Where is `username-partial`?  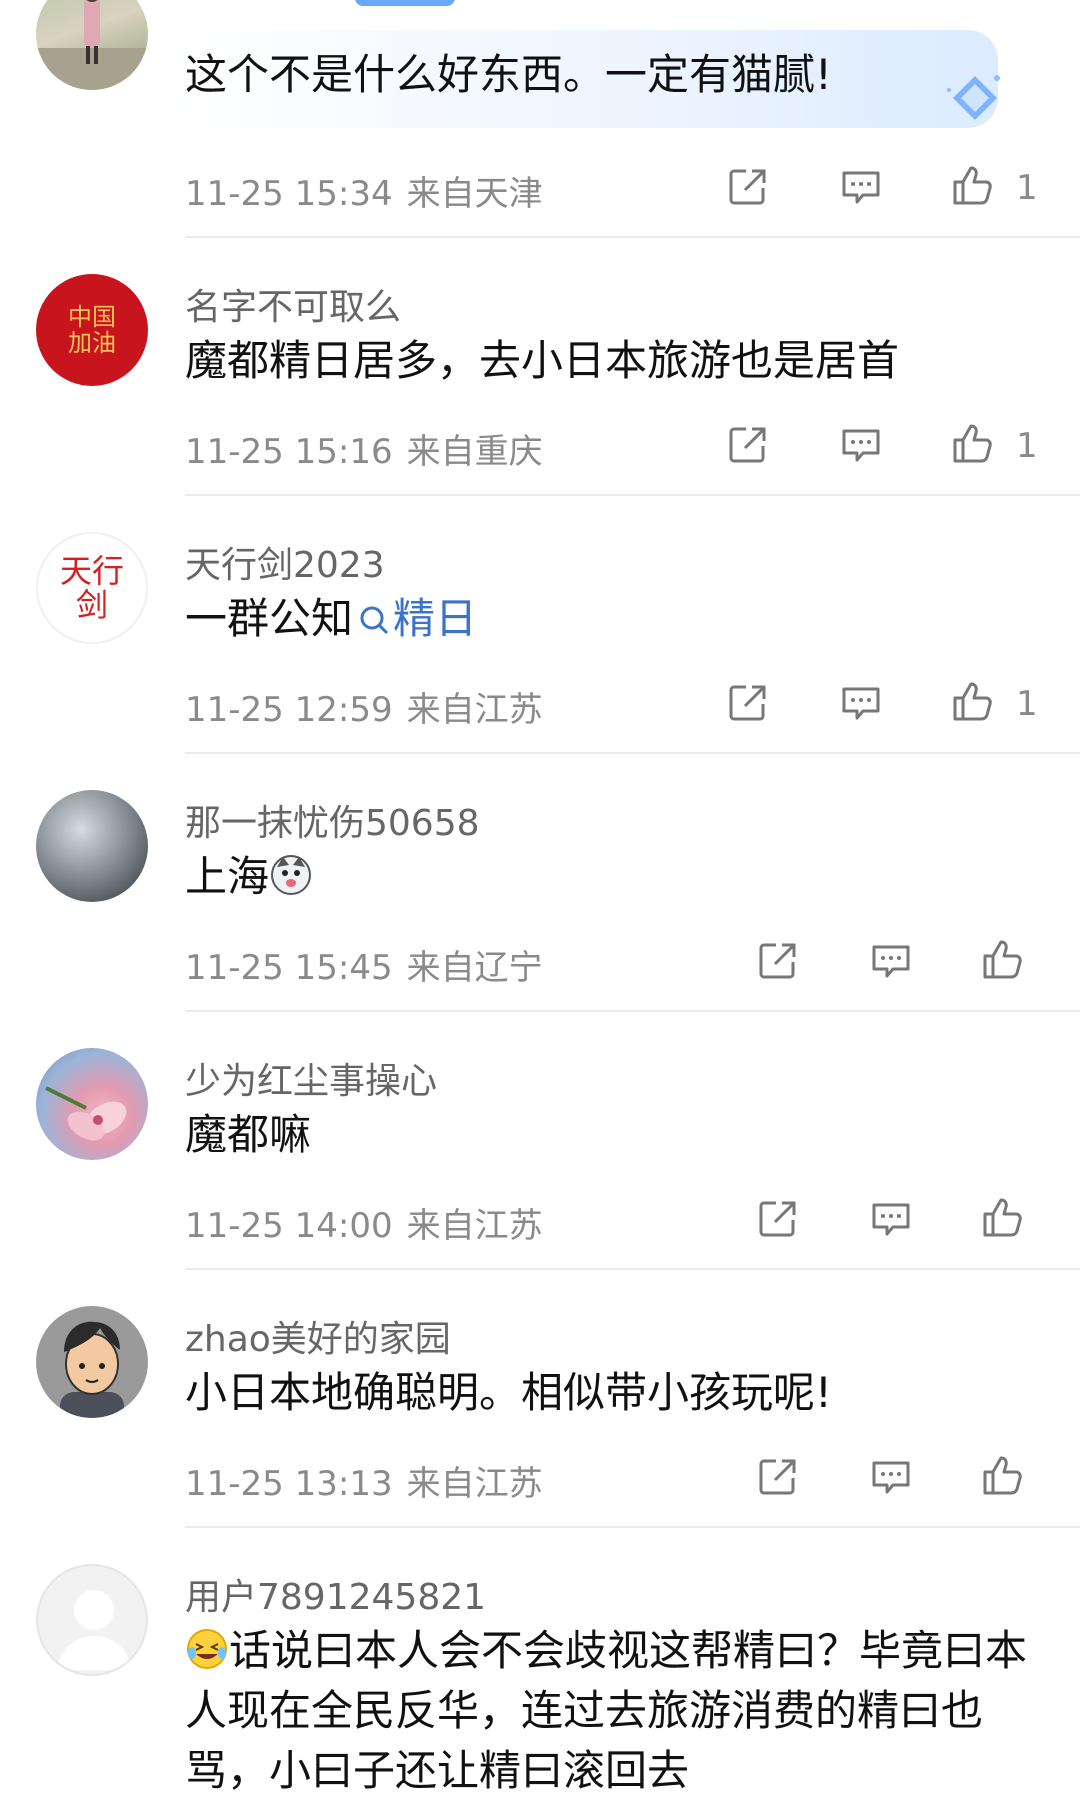 username-partial is located at coordinates (320, 7).